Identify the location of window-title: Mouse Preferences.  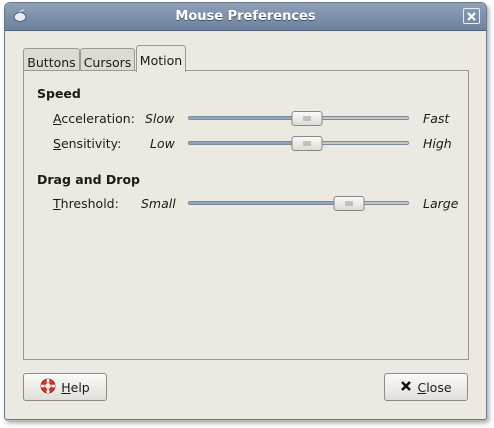
(245, 16).